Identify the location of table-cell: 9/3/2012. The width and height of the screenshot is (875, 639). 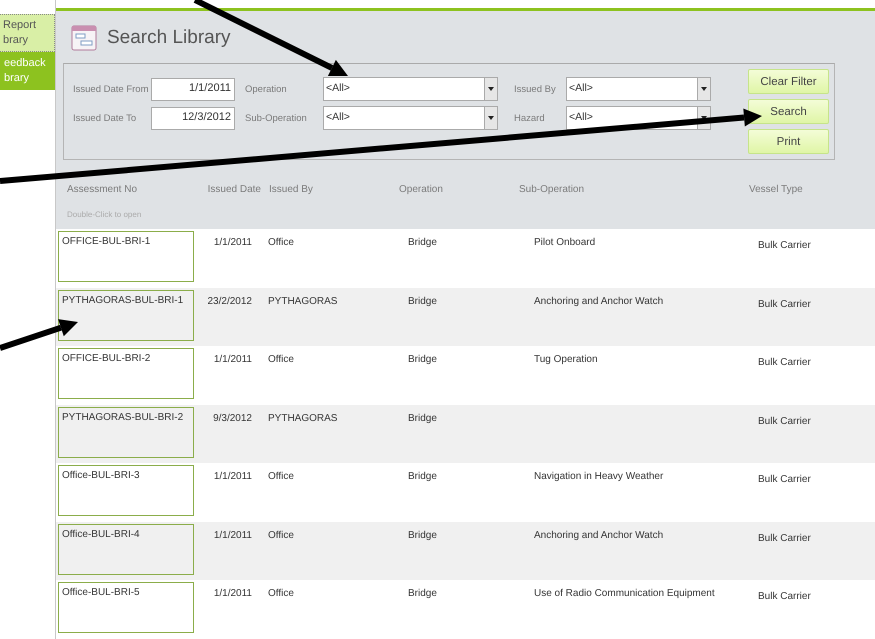
(232, 418).